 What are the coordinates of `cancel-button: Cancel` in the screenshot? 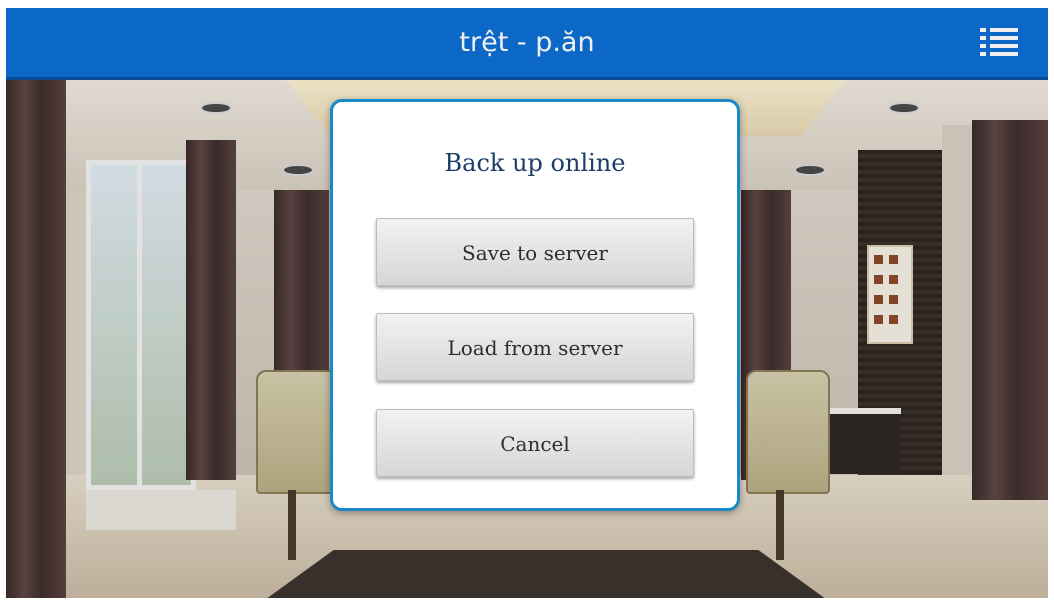 It's located at (535, 443).